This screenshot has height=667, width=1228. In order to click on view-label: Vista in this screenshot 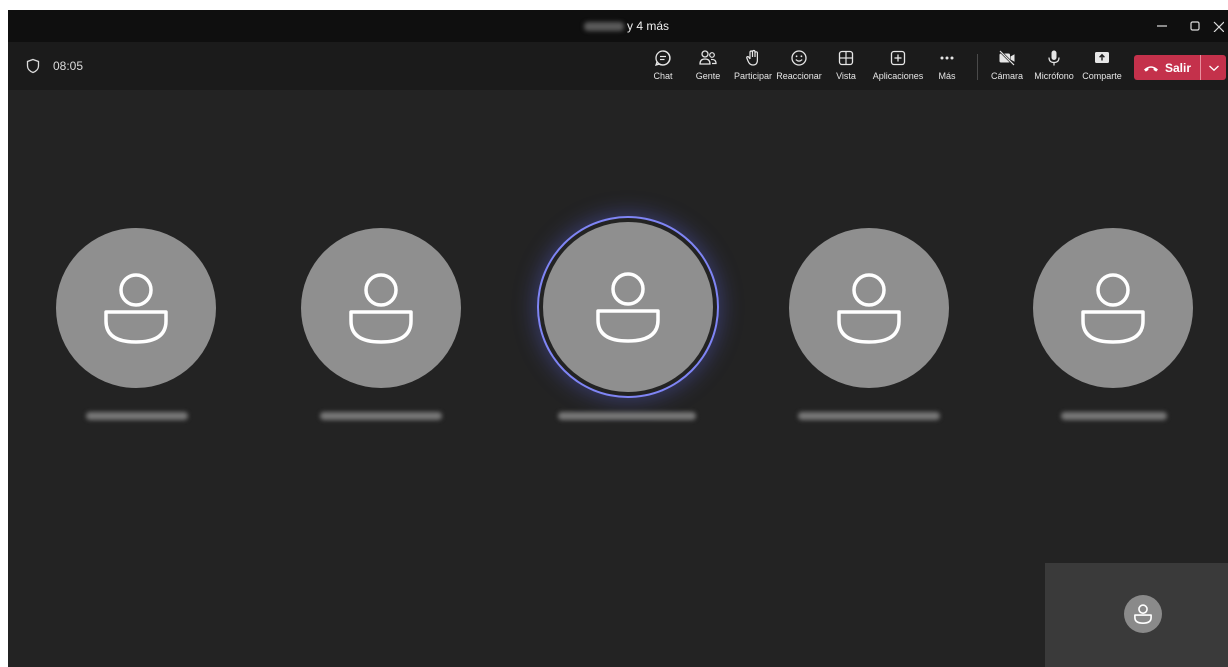, I will do `click(846, 76)`.